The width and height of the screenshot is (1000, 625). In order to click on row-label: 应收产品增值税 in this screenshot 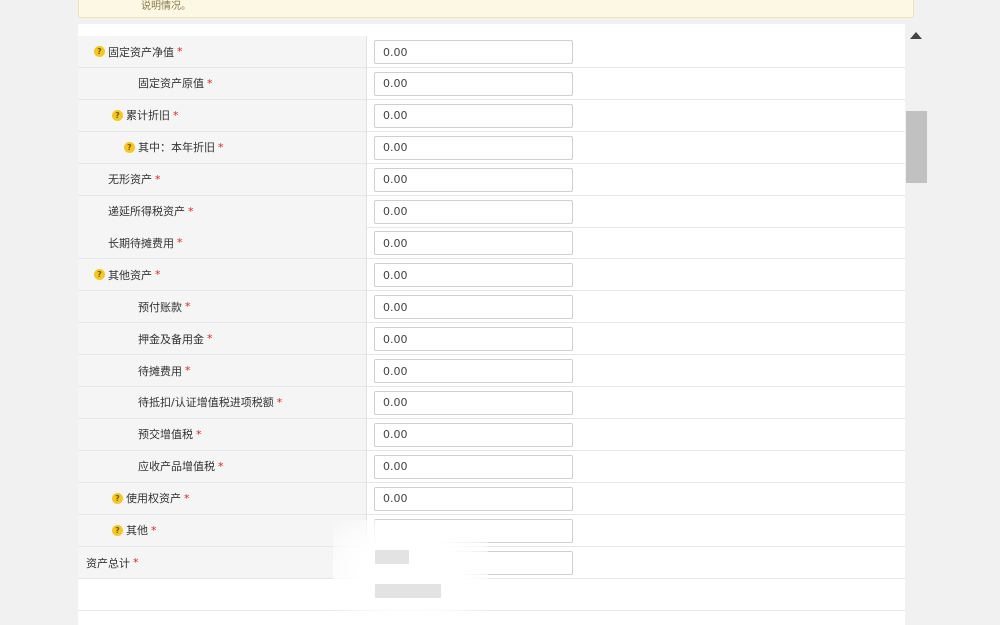, I will do `click(176, 467)`.